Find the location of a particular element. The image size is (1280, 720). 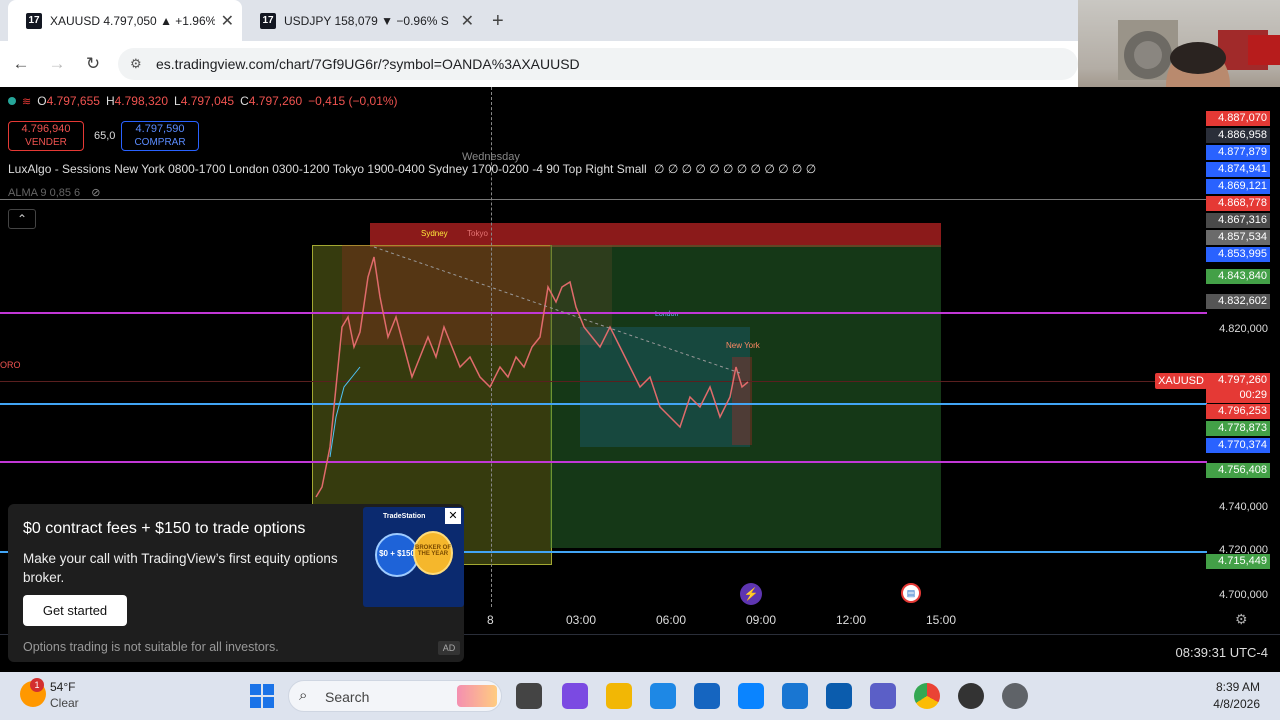

time-tick: 15:00 is located at coordinates (941, 620).